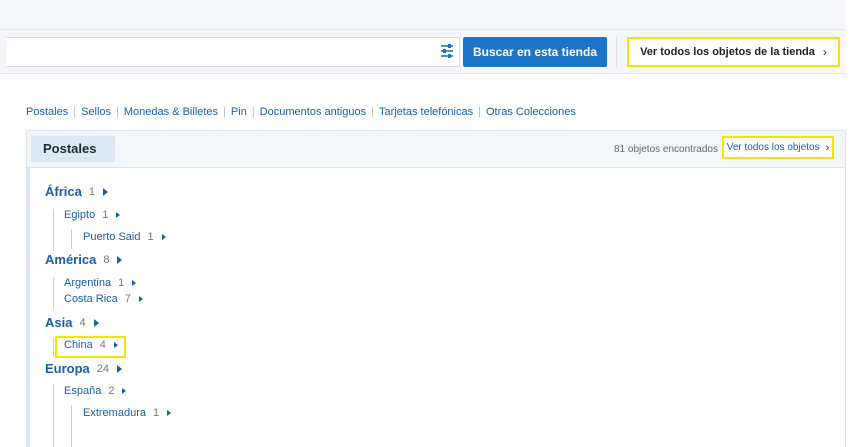 The image size is (855, 447). I want to click on category-link-sellos: Sellos, so click(96, 112).